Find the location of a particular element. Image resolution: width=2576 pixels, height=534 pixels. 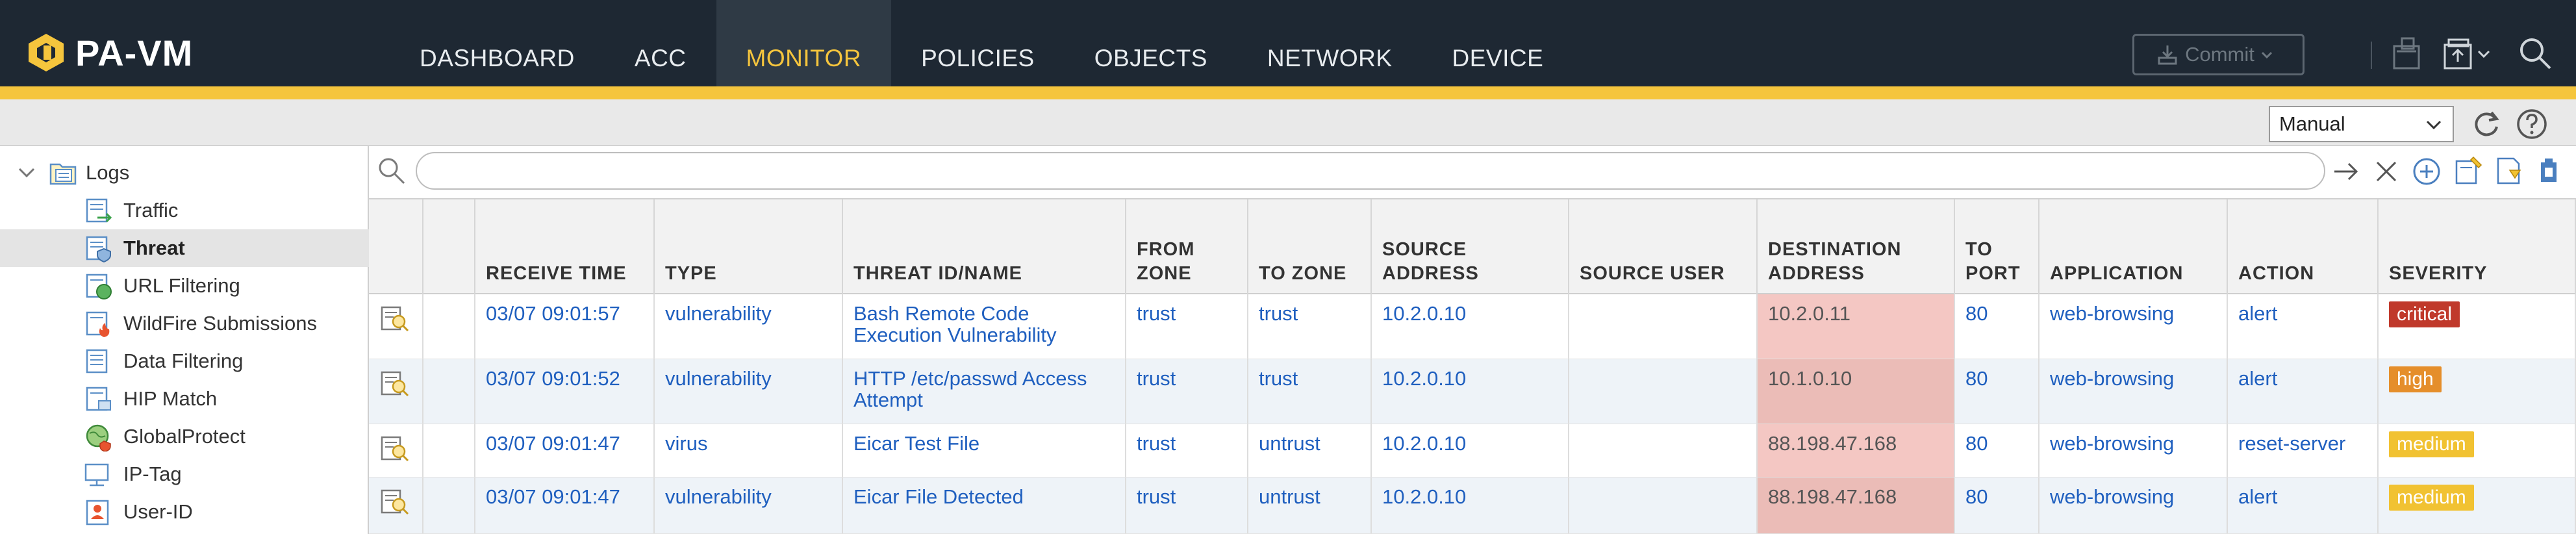

sidebar-item-threat: Threat is located at coordinates (185, 248).